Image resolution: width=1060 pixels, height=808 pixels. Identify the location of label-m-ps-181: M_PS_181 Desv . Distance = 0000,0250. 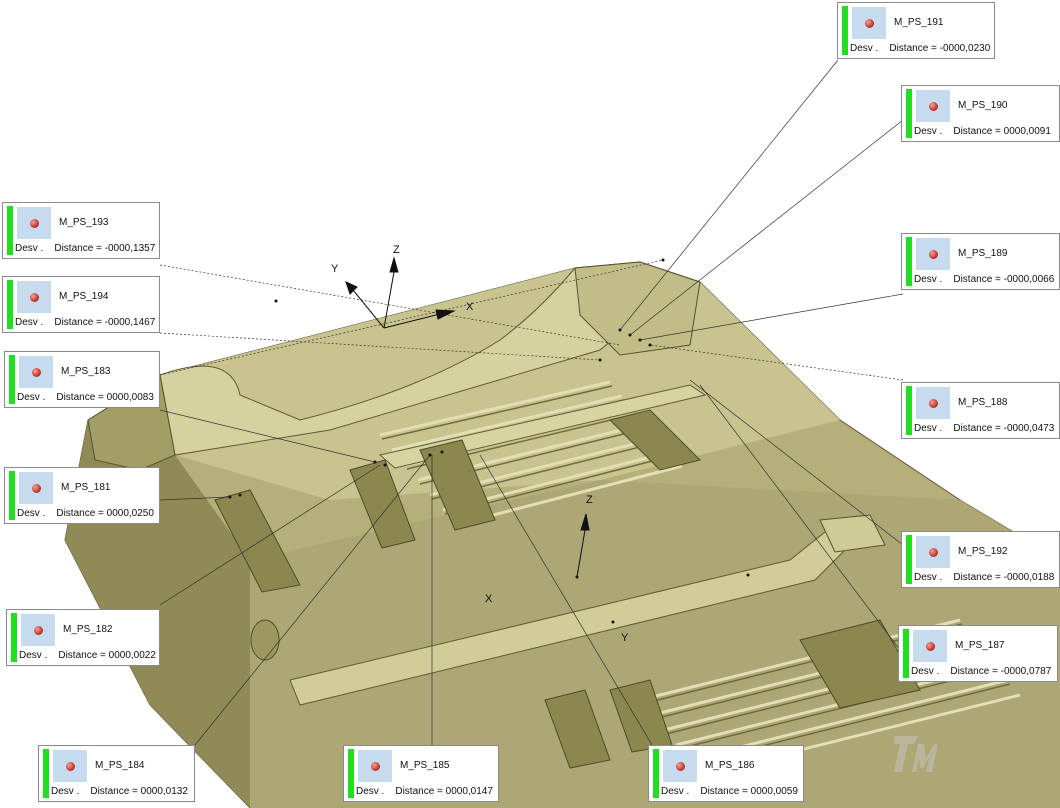
(82, 495).